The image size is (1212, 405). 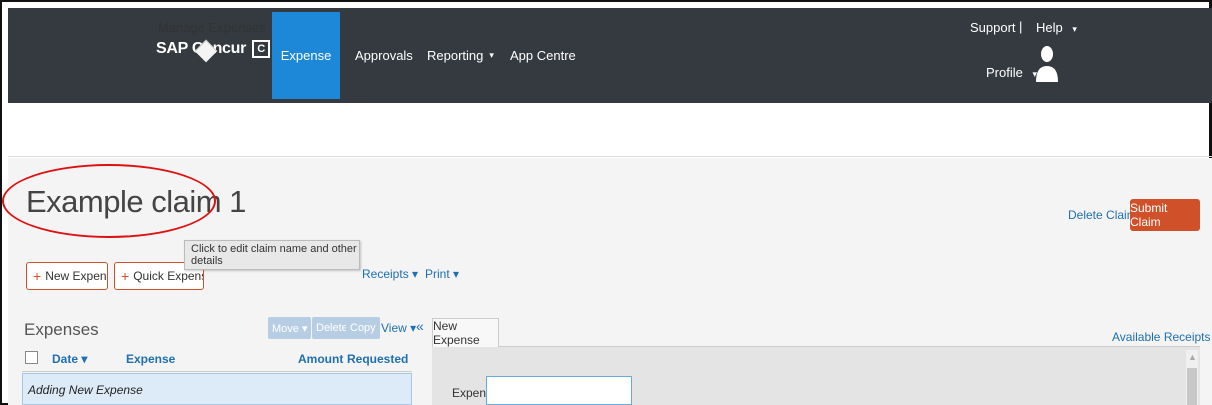 What do you see at coordinates (1047, 63) in the screenshot?
I see `user-icon` at bounding box center [1047, 63].